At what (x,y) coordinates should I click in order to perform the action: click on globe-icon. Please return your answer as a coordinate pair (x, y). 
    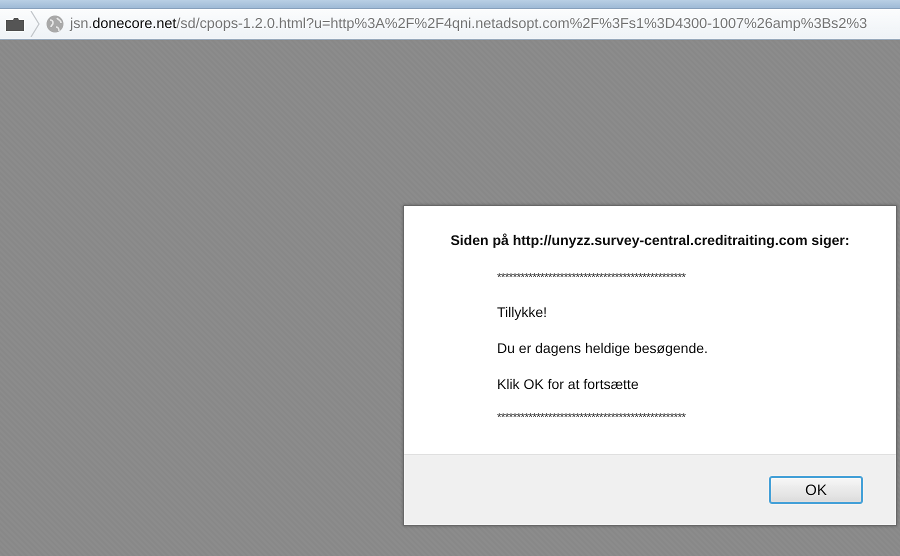
    Looking at the image, I should click on (55, 24).